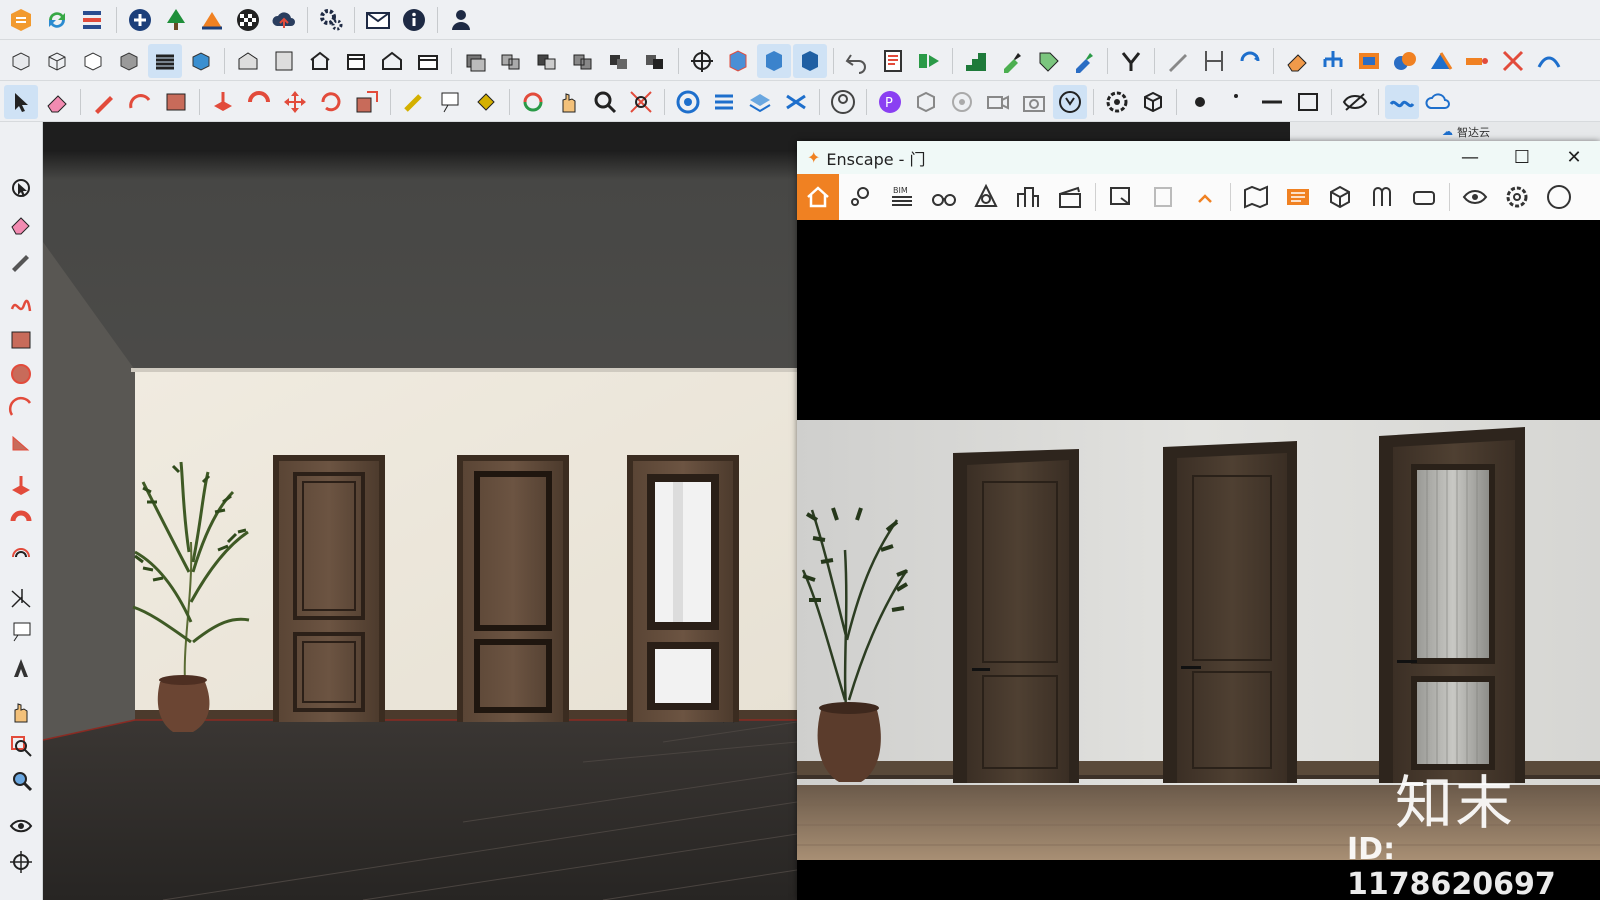  I want to click on profile-avatar-icon, so click(843, 102).